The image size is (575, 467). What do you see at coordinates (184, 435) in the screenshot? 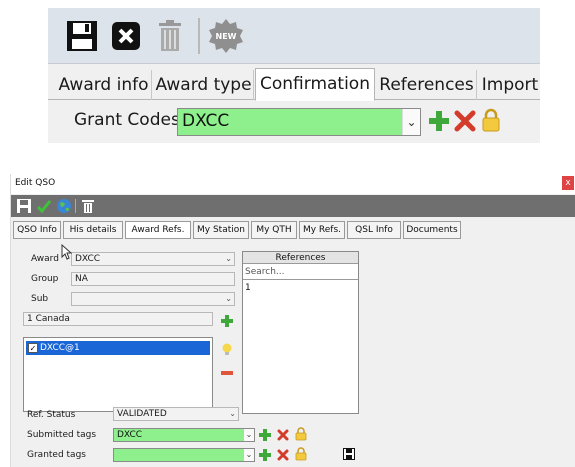
I see `submitted-tags-select: DXCC ⌄` at bounding box center [184, 435].